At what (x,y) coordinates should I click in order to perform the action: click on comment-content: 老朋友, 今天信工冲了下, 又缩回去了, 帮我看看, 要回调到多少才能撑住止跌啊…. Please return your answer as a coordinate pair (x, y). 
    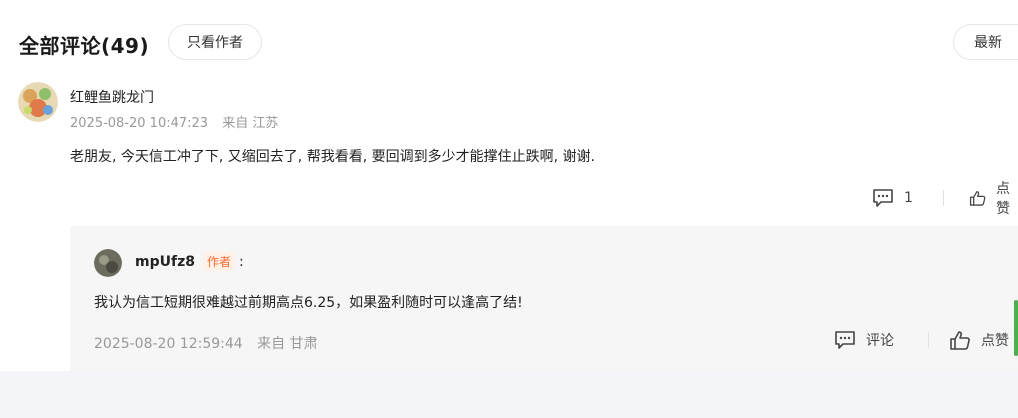
    Looking at the image, I should click on (332, 157).